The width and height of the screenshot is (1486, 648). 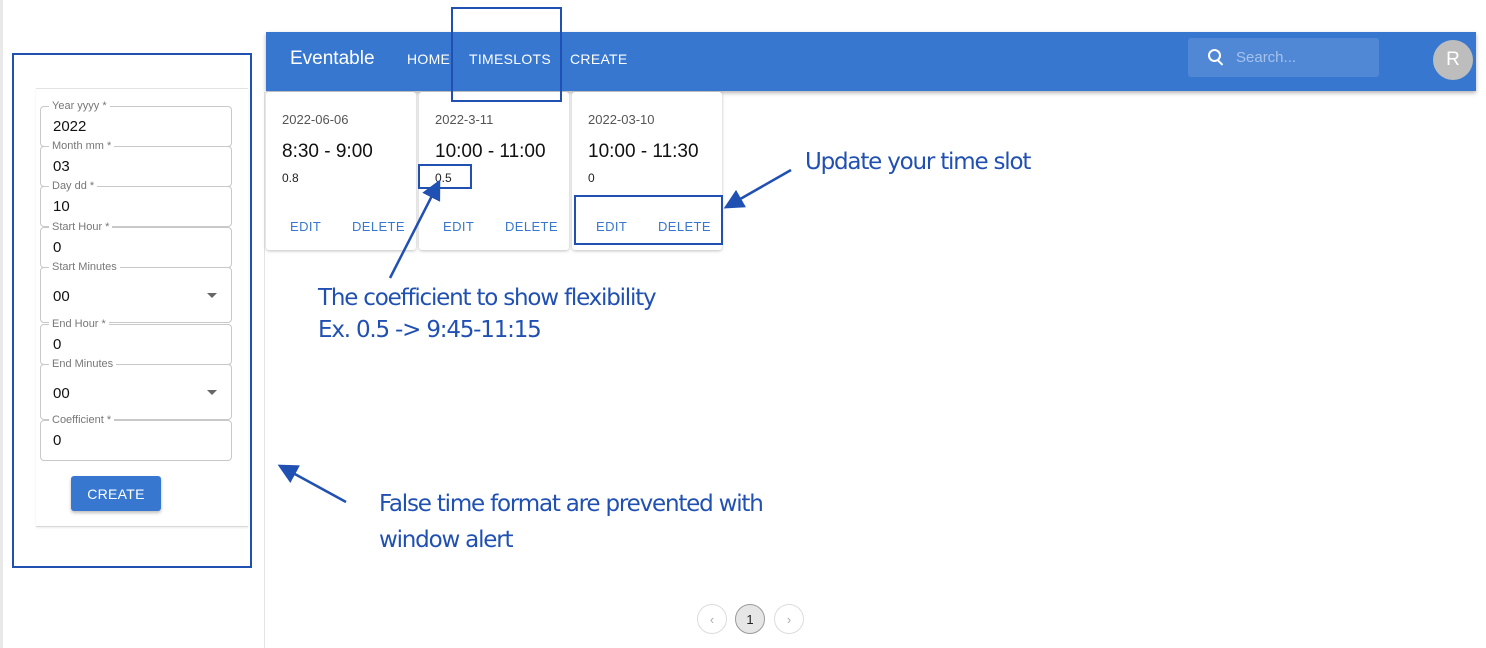 What do you see at coordinates (446, 540) in the screenshot?
I see `annotation-validation-line2: window alert` at bounding box center [446, 540].